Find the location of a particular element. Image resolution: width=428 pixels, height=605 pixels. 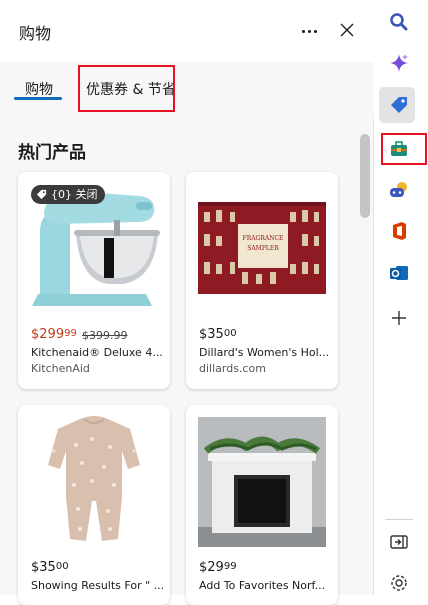

pane-title: 购物 is located at coordinates (35, 33).